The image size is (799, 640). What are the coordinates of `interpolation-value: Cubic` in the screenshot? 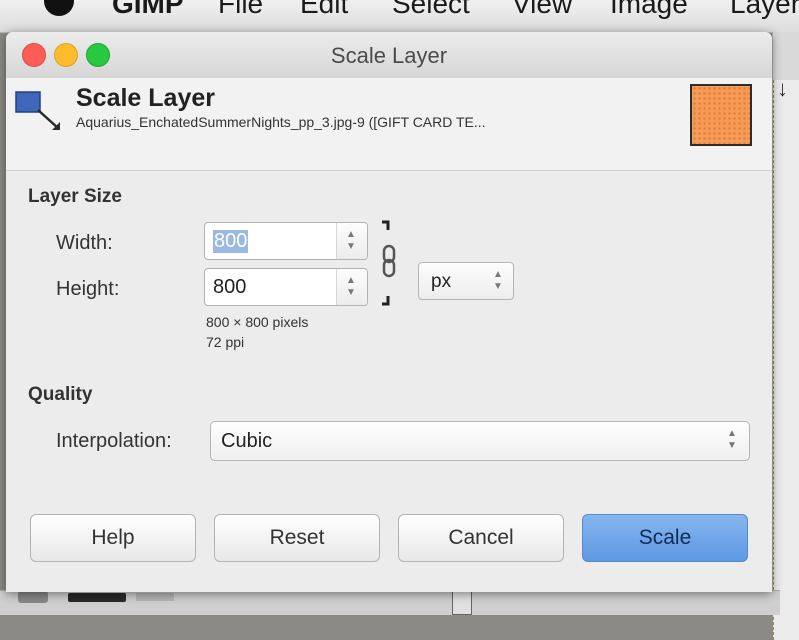 It's located at (247, 441).